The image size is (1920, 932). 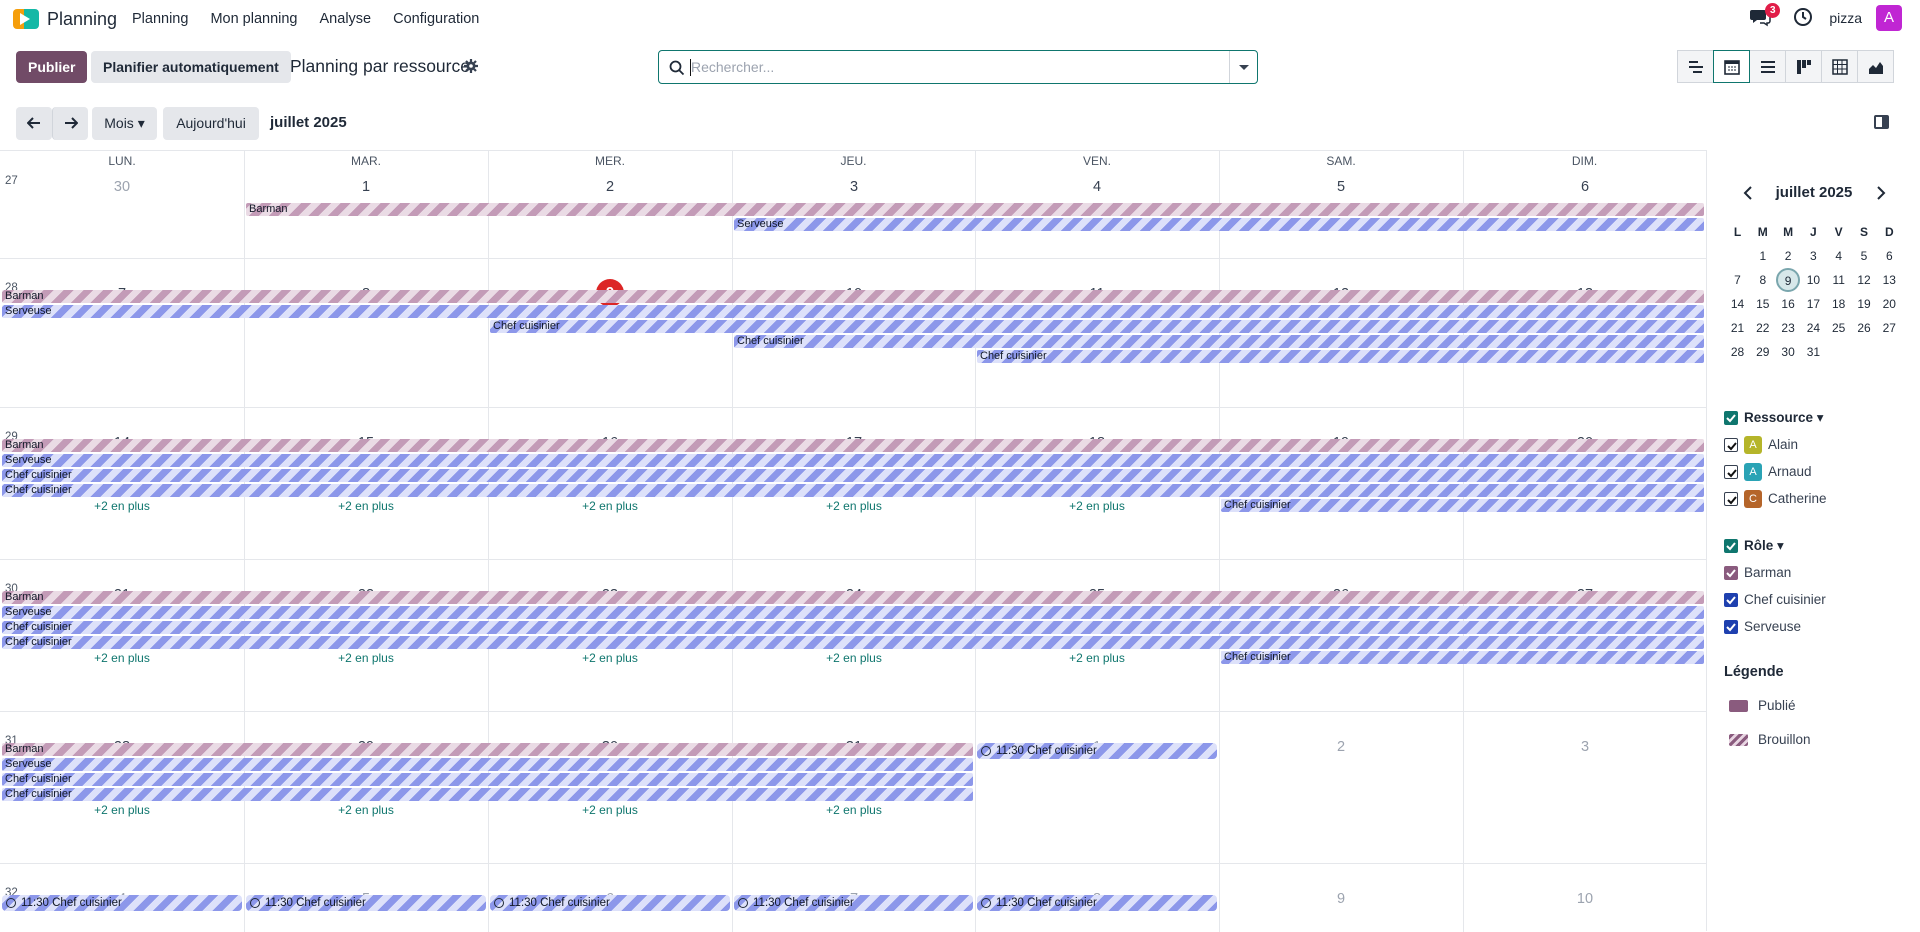 I want to click on role-label: Chef cuisinier, so click(x=1785, y=599).